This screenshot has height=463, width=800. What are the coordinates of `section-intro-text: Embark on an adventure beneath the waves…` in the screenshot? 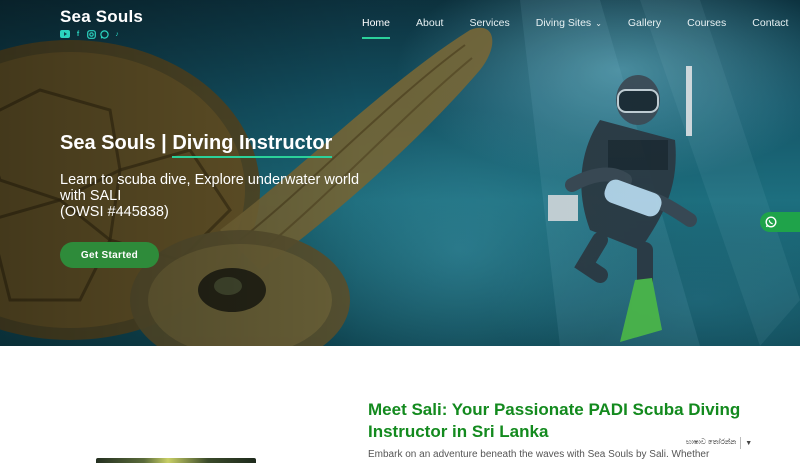 It's located at (539, 454).